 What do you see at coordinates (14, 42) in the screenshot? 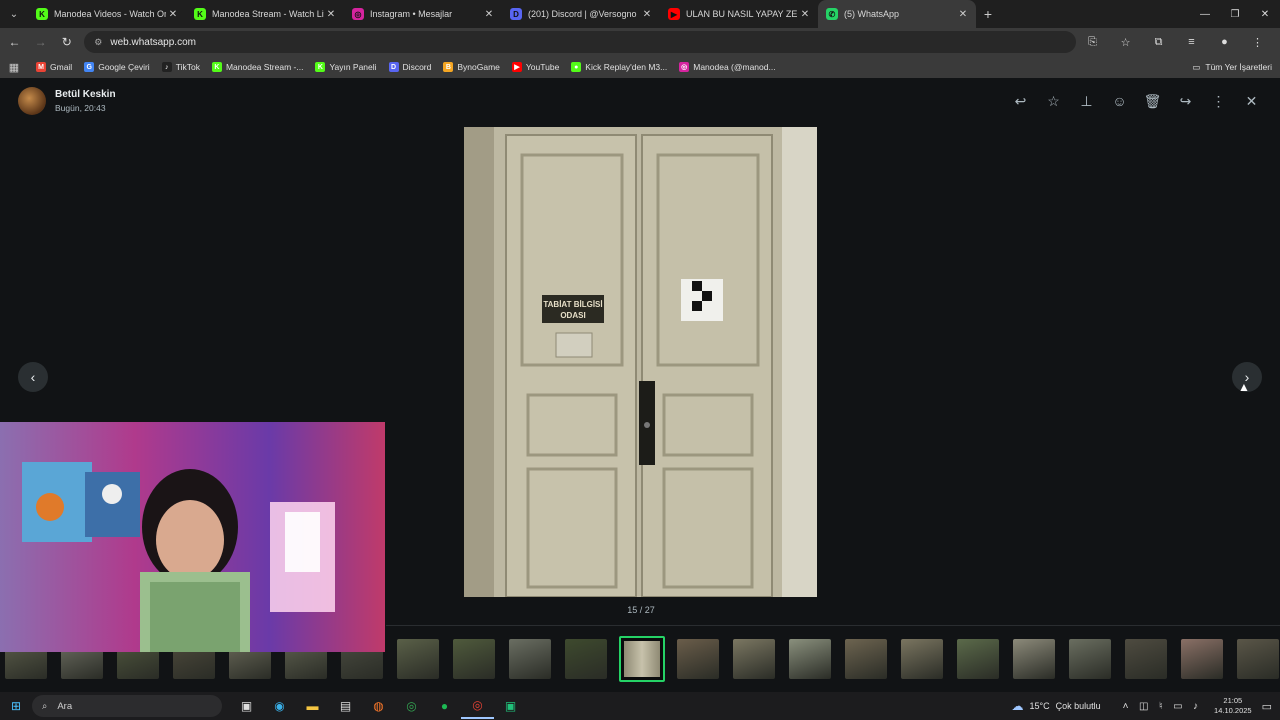
I see `back-icon: ←` at bounding box center [14, 42].